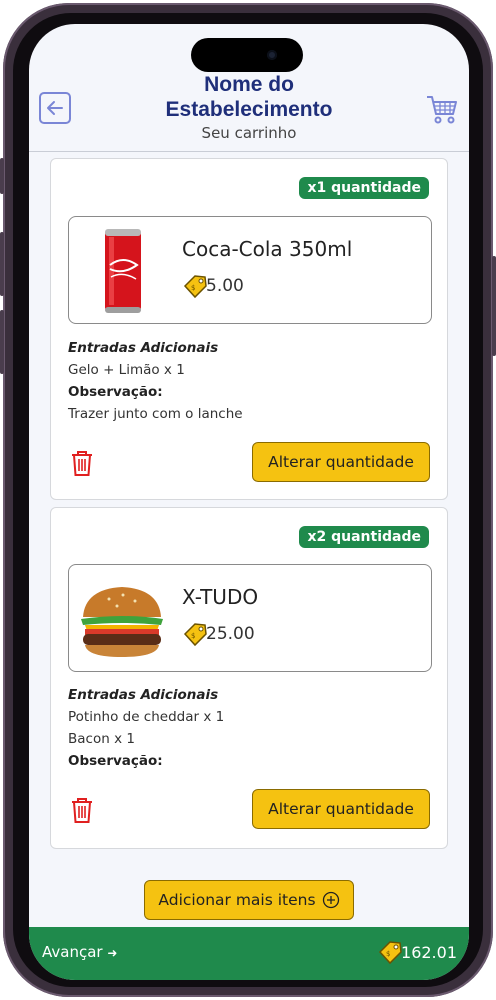 Image resolution: width=496 pixels, height=1000 pixels. Describe the element at coordinates (237, 900) in the screenshot. I see `add-more-label: Adicionar mais itens` at that location.